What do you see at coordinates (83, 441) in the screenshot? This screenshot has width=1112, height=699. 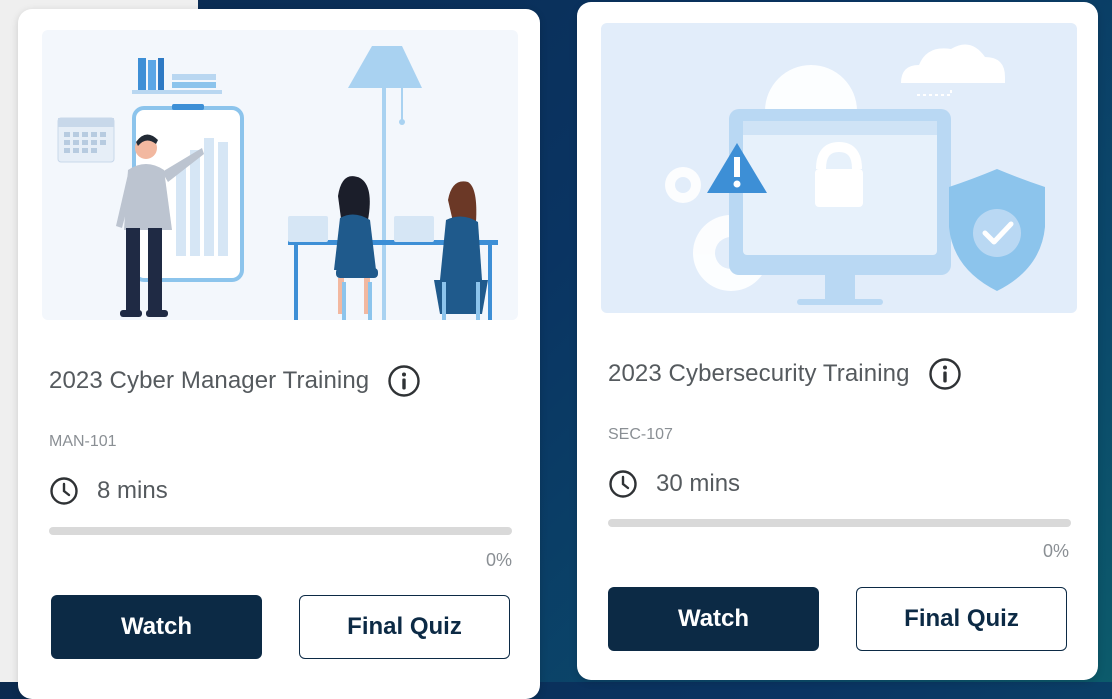 I see `course-code: MAN-101` at bounding box center [83, 441].